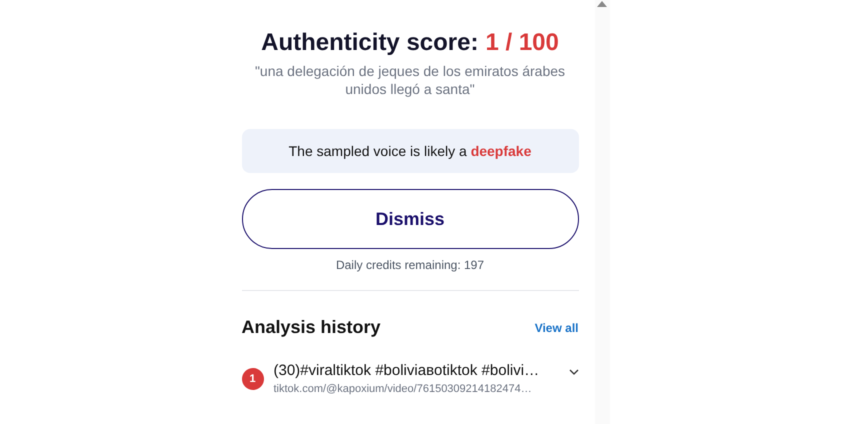 This screenshot has width=850, height=424. I want to click on score-title: Authenticity score:, so click(369, 42).